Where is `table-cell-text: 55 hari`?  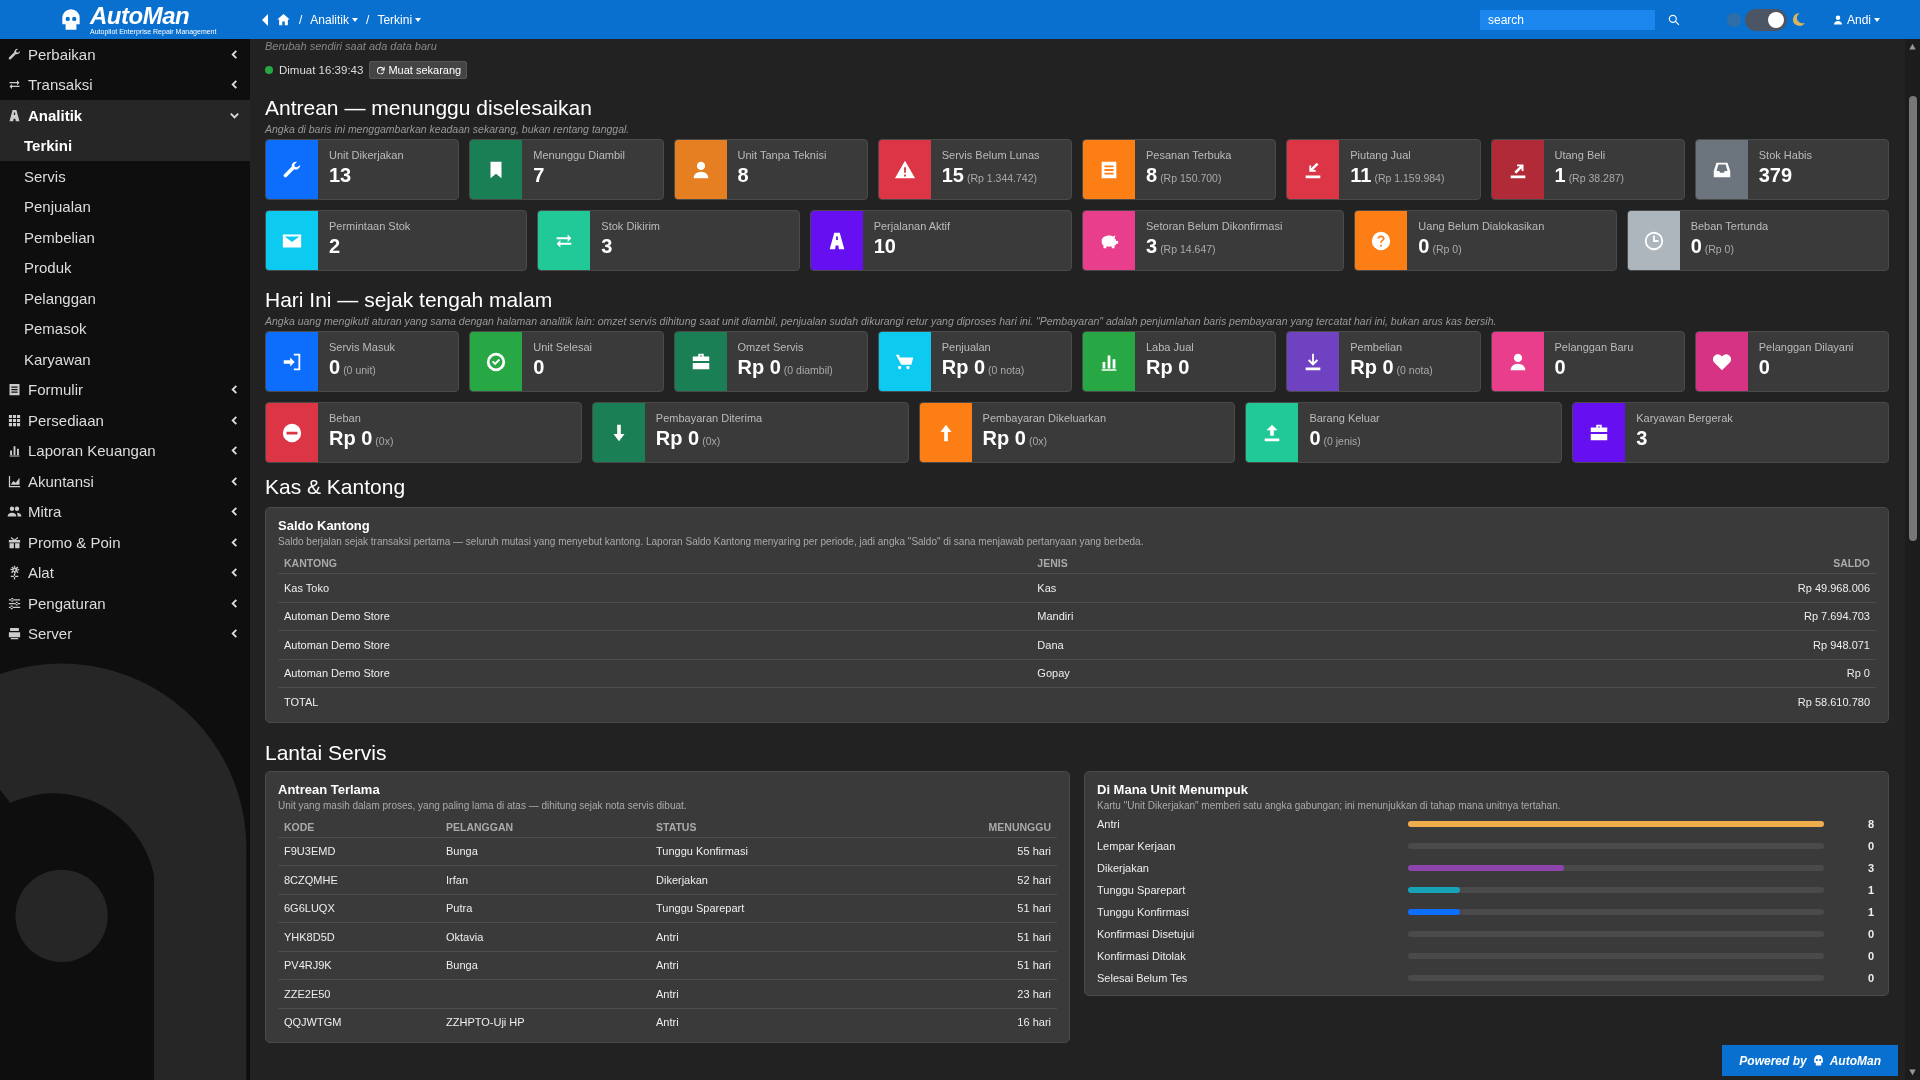
table-cell-text: 55 hari is located at coordinates (1033, 851).